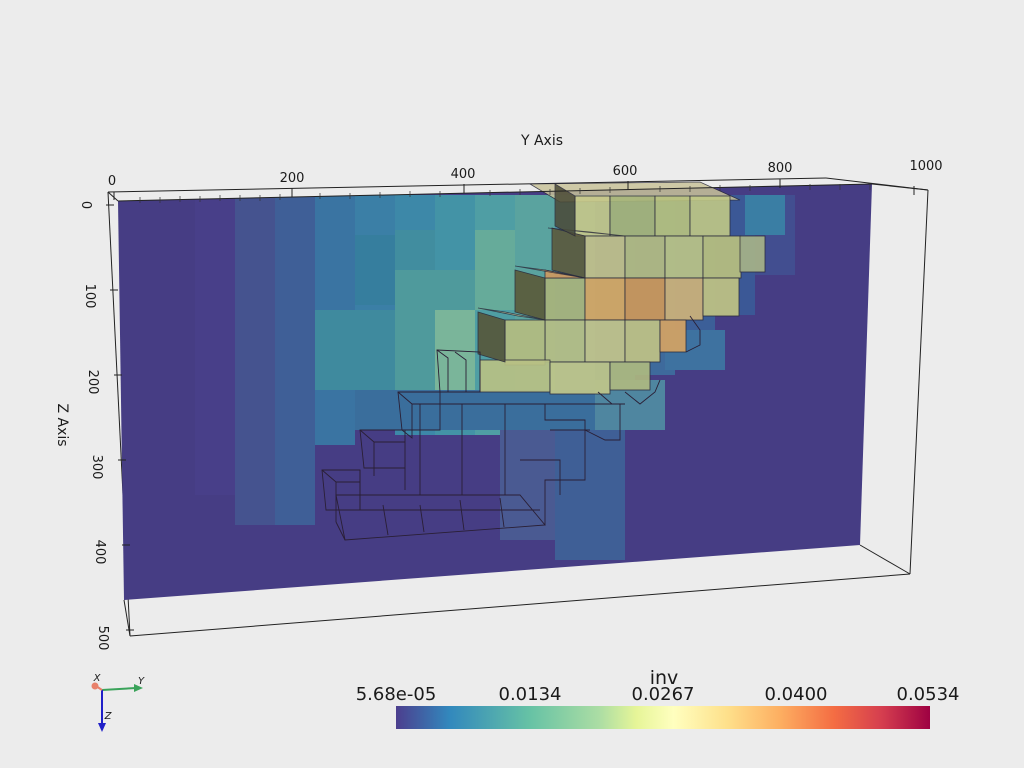 The height and width of the screenshot is (768, 1024). I want to click on orientation-z-label: Z, so click(108, 716).